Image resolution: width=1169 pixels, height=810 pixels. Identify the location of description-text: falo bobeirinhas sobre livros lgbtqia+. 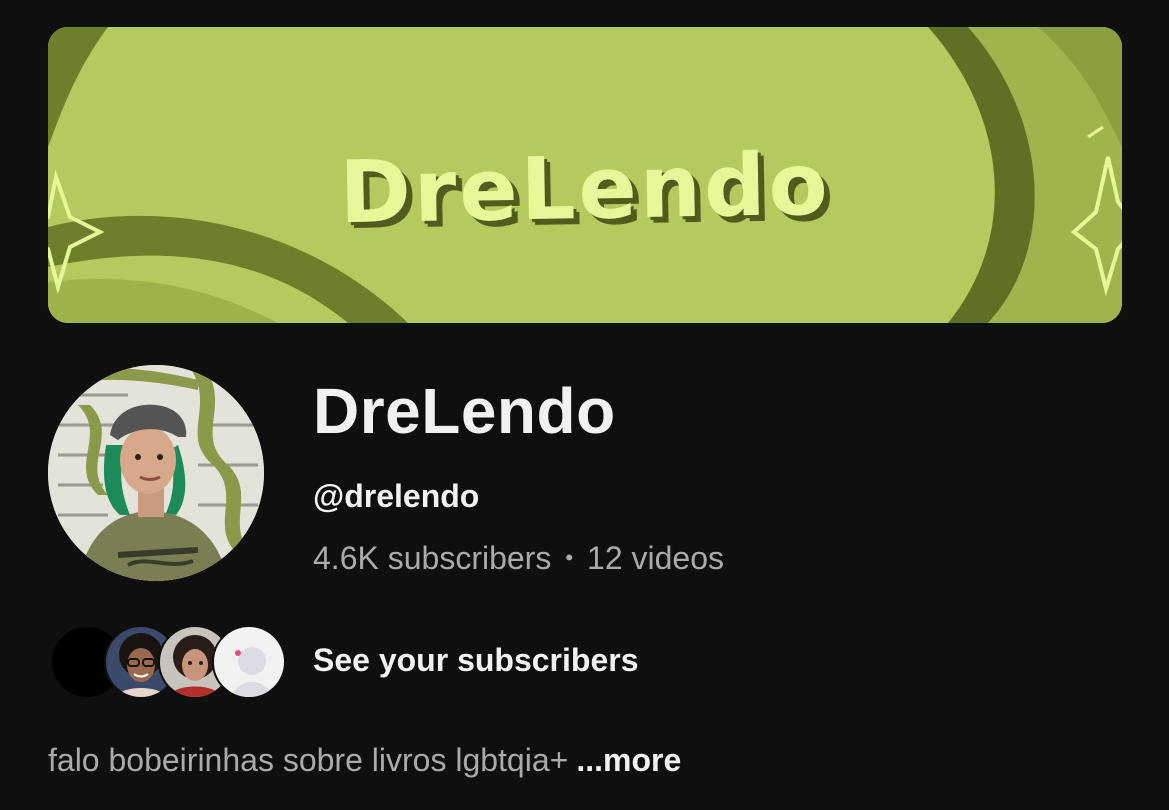
(308, 760).